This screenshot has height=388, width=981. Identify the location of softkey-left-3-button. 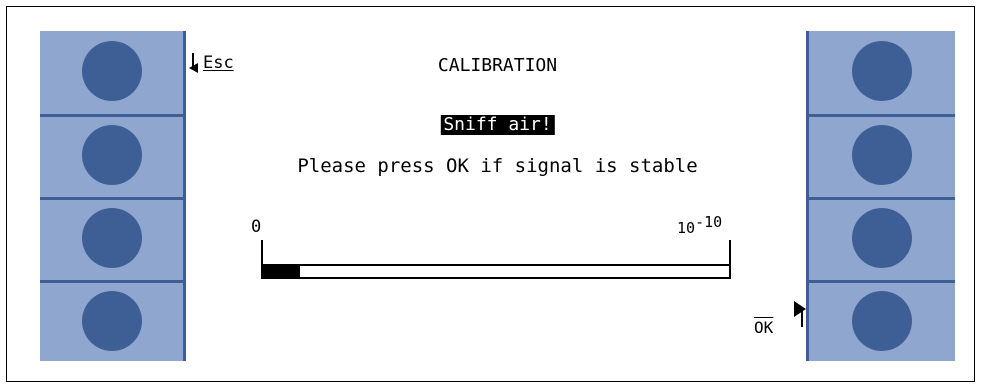
(111, 238).